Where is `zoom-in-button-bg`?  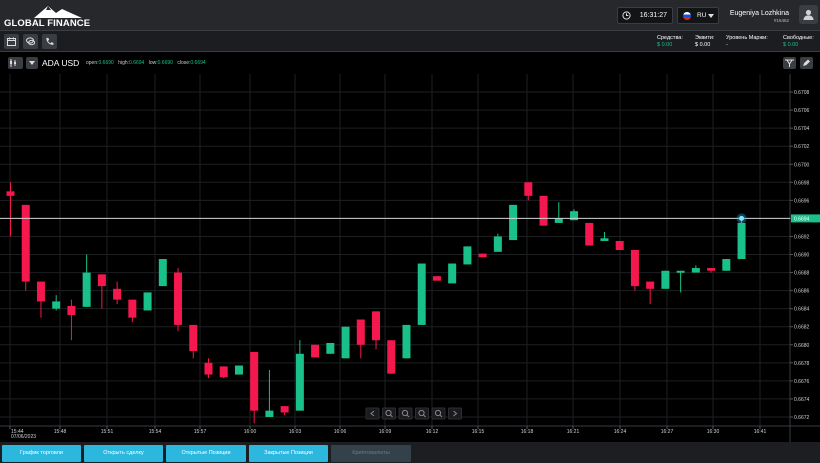
zoom-in-button-bg is located at coordinates (422, 413).